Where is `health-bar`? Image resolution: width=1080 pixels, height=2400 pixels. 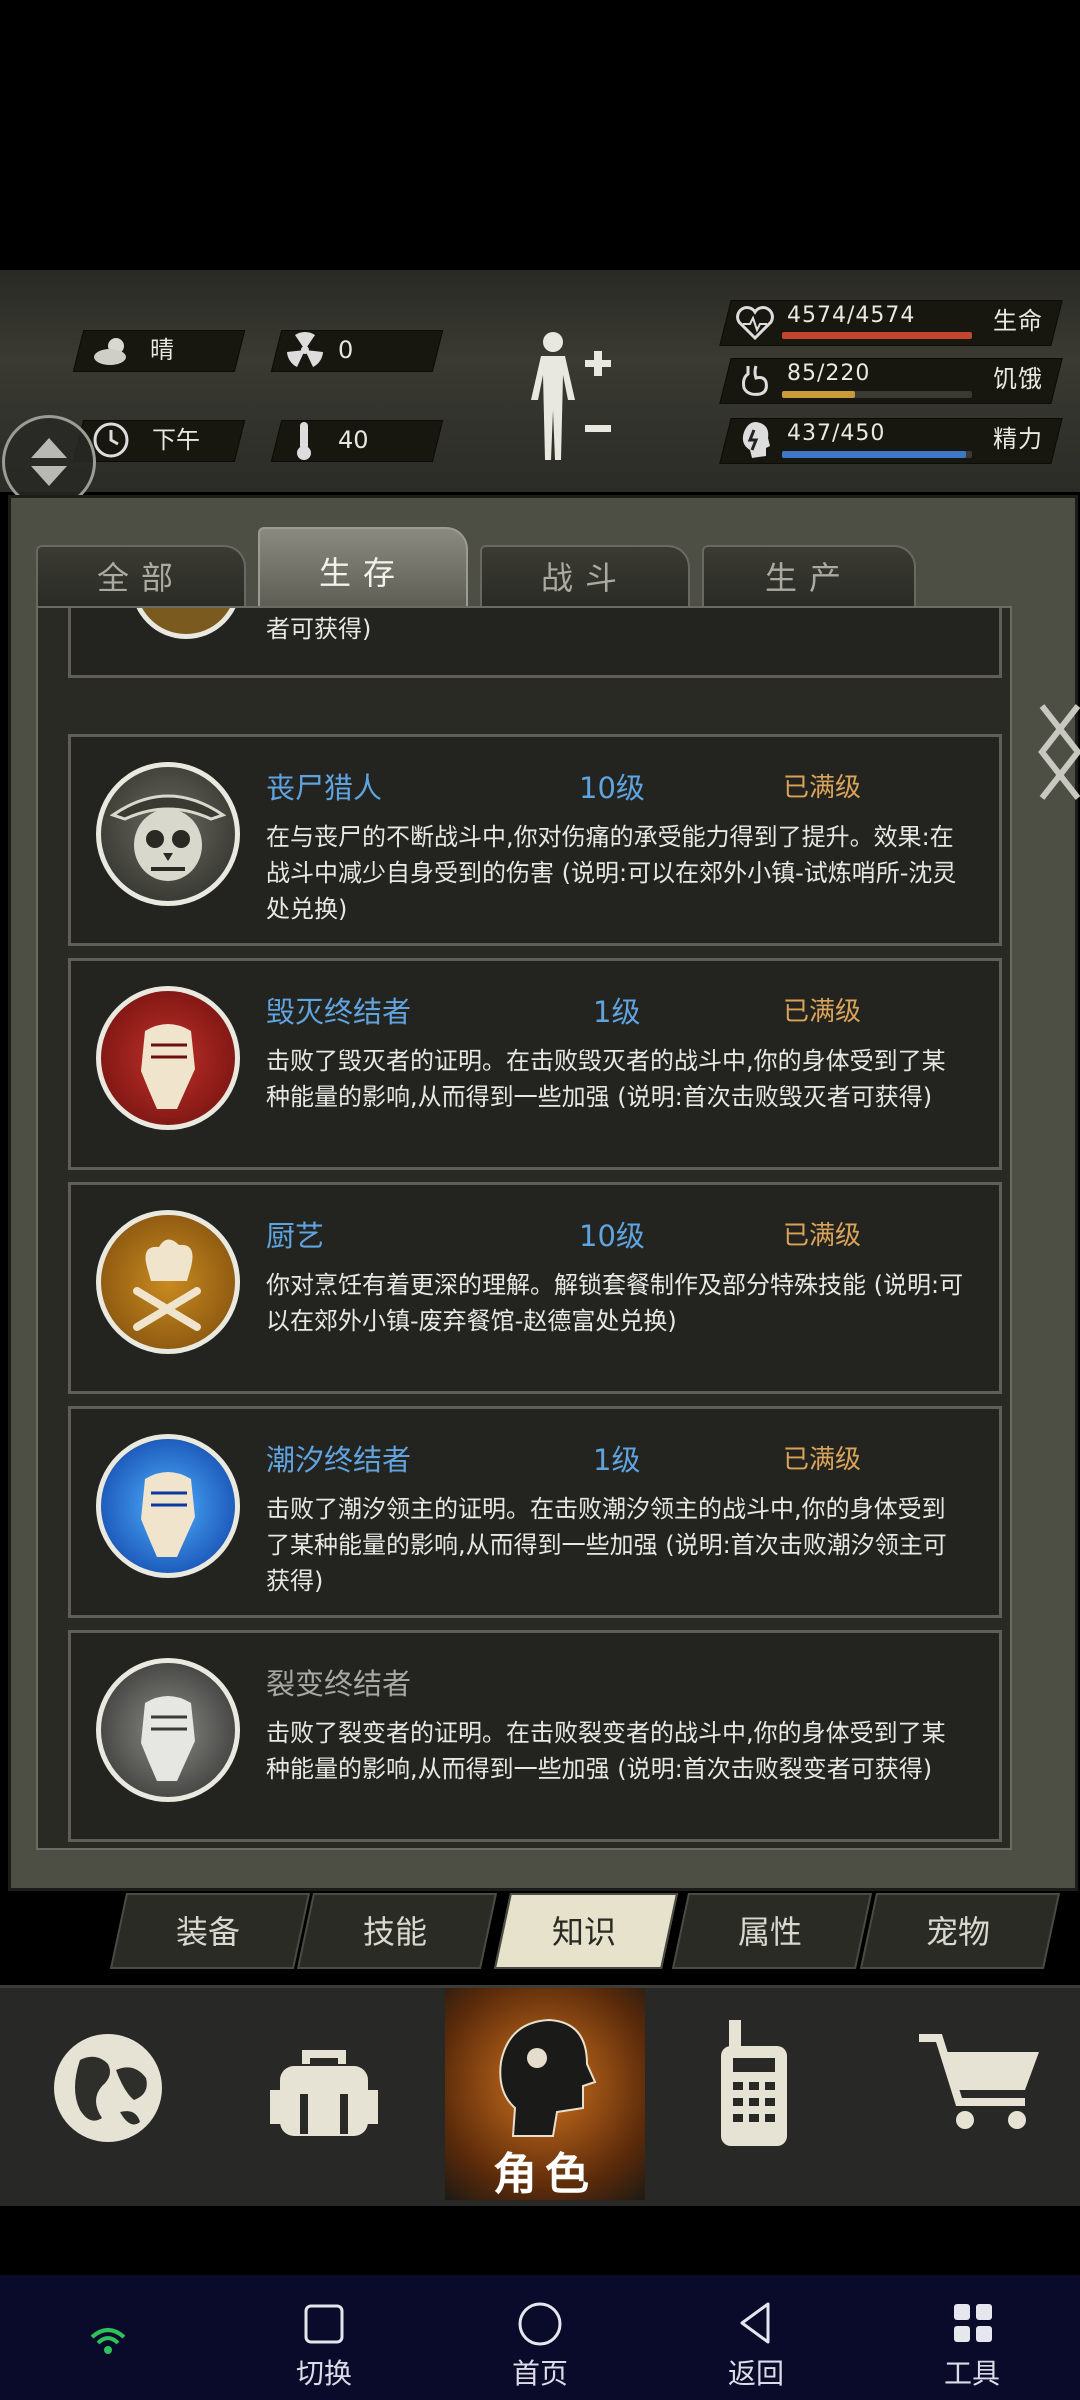 health-bar is located at coordinates (877, 335).